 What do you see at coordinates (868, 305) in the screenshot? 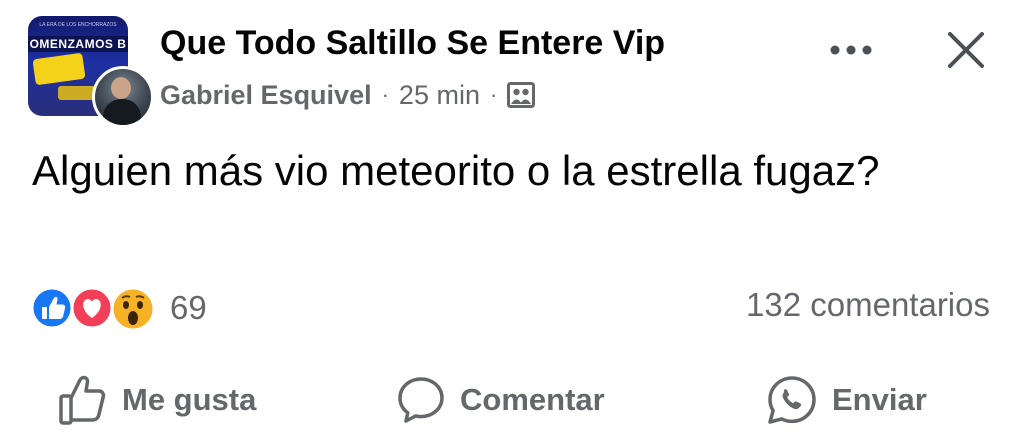
I see `comments-count: 132 comentarios` at bounding box center [868, 305].